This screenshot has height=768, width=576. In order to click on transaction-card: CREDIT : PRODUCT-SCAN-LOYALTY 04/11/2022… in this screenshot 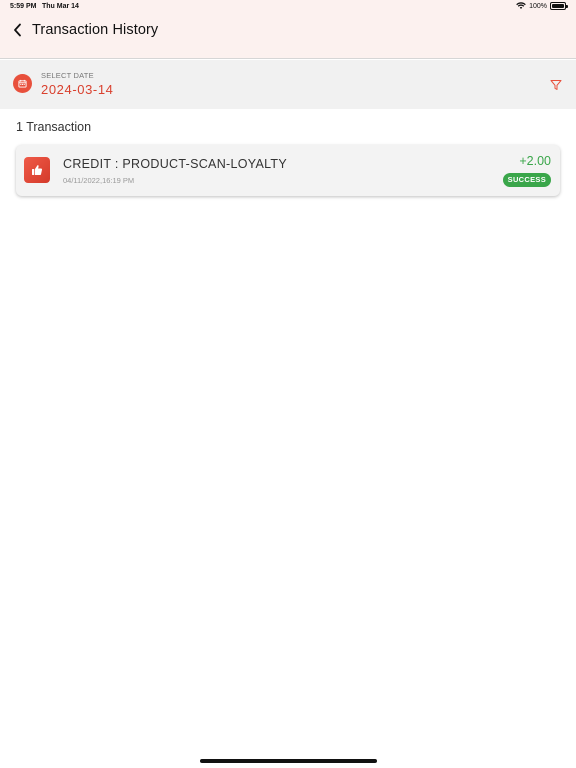, I will do `click(288, 170)`.